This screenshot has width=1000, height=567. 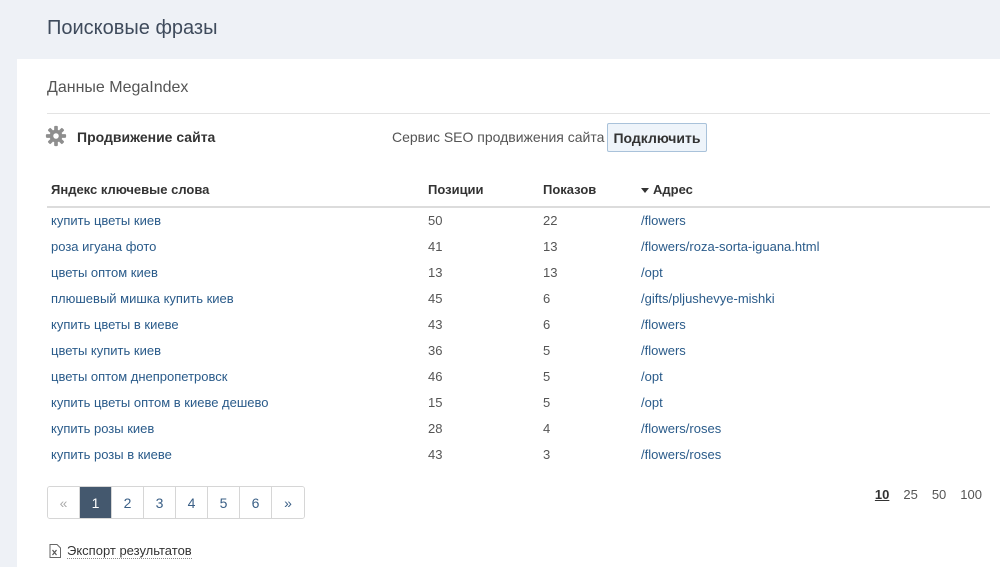 I want to click on per-page-selector: 10 25 50 100, so click(x=928, y=494).